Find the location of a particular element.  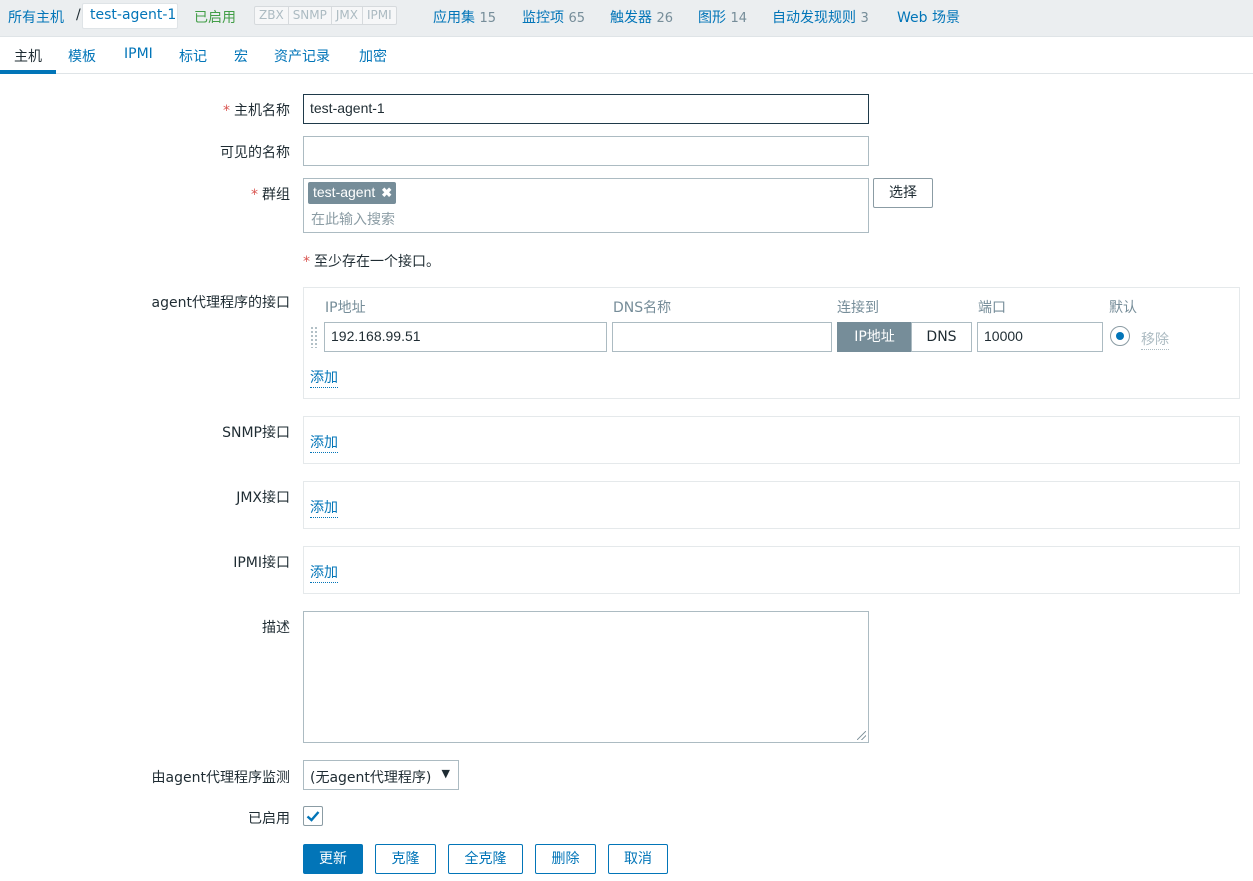

resize-handle-icon is located at coordinates (861, 735).